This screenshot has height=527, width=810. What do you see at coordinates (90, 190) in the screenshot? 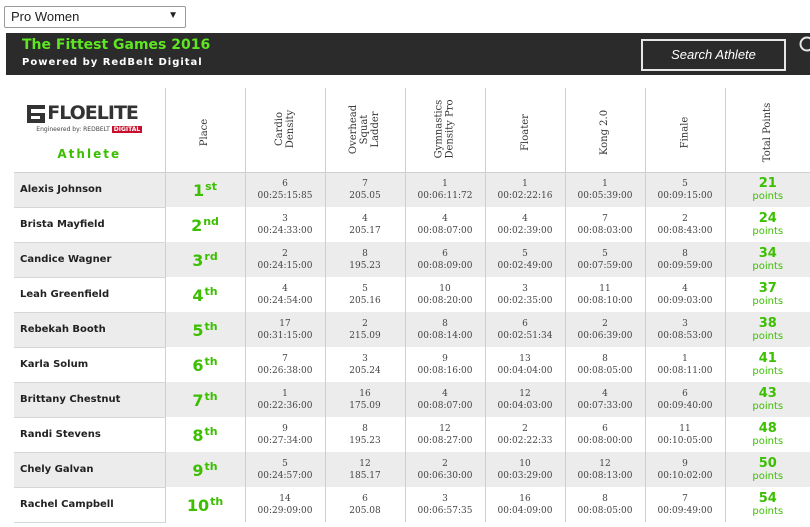
I see `athlete-name: Alexis Johnson` at bounding box center [90, 190].